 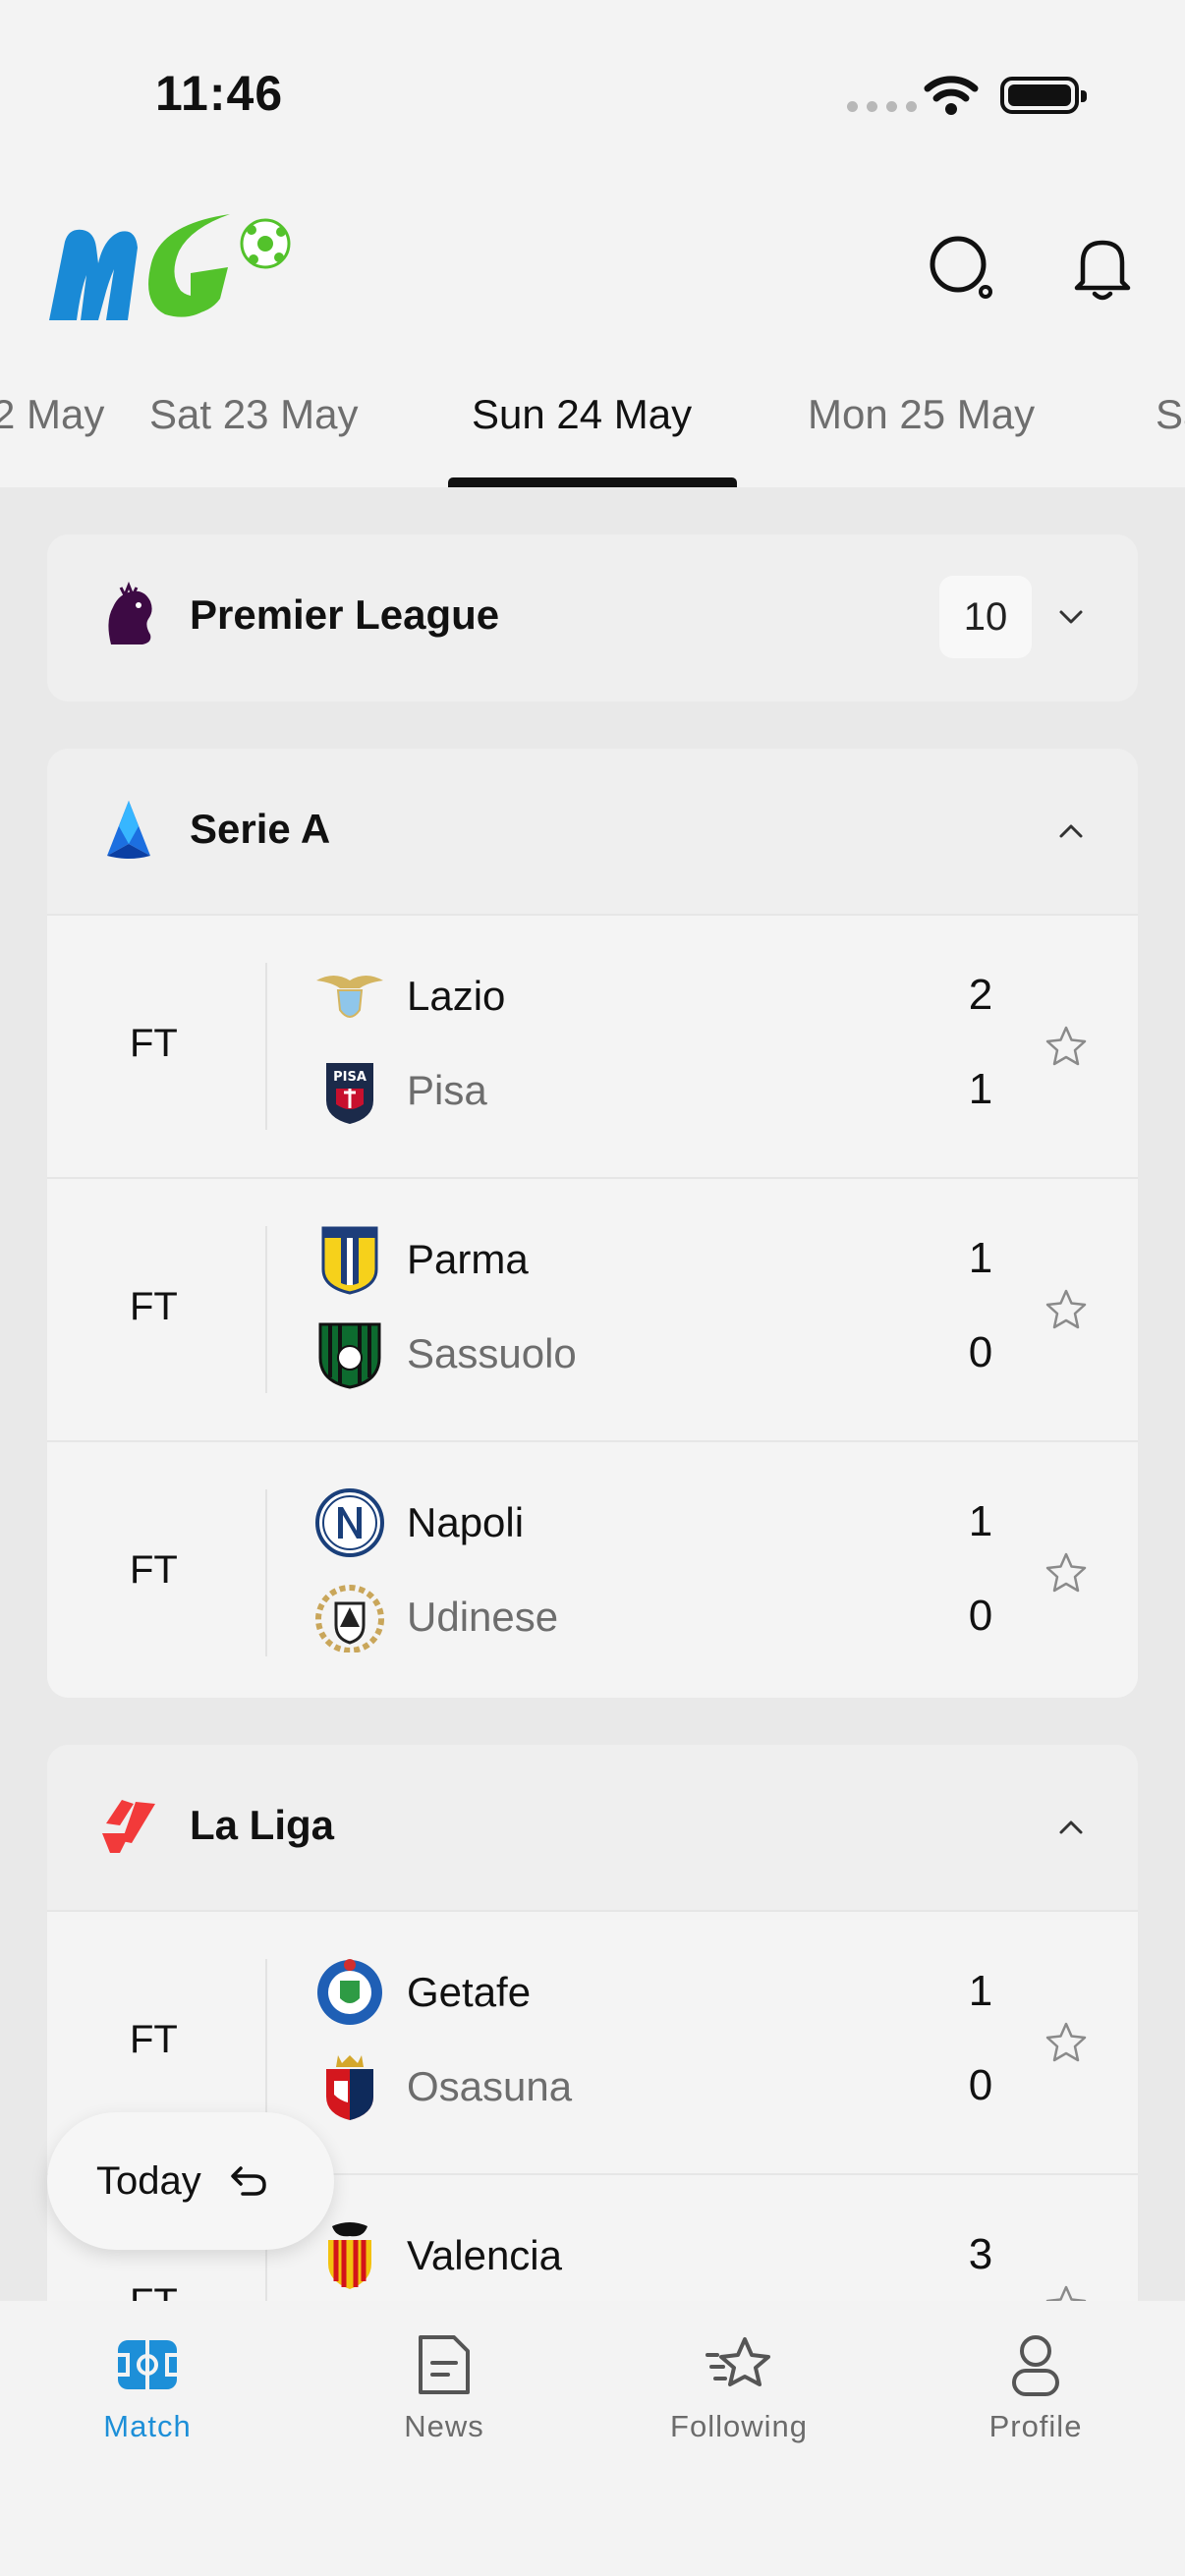 What do you see at coordinates (922, 414) in the screenshot?
I see `date-tab: Mon 25 May` at bounding box center [922, 414].